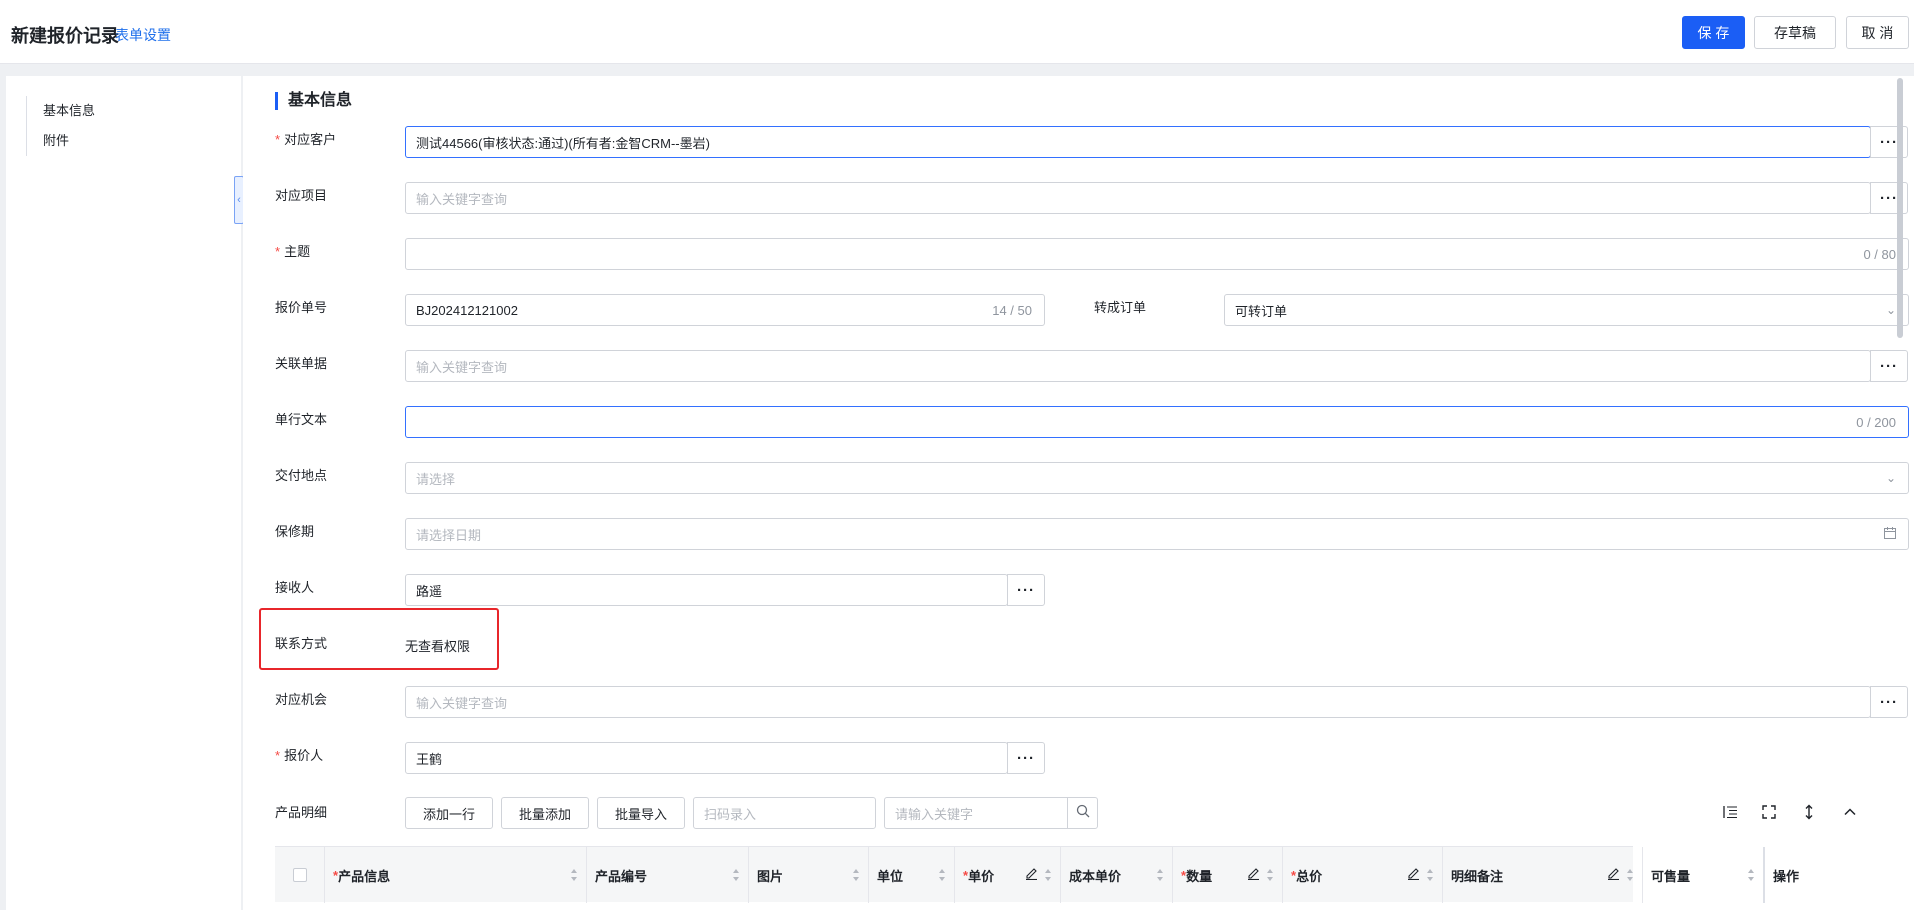 This screenshot has width=1914, height=910. Describe the element at coordinates (1769, 812) in the screenshot. I see `fullscreen-icon` at that location.